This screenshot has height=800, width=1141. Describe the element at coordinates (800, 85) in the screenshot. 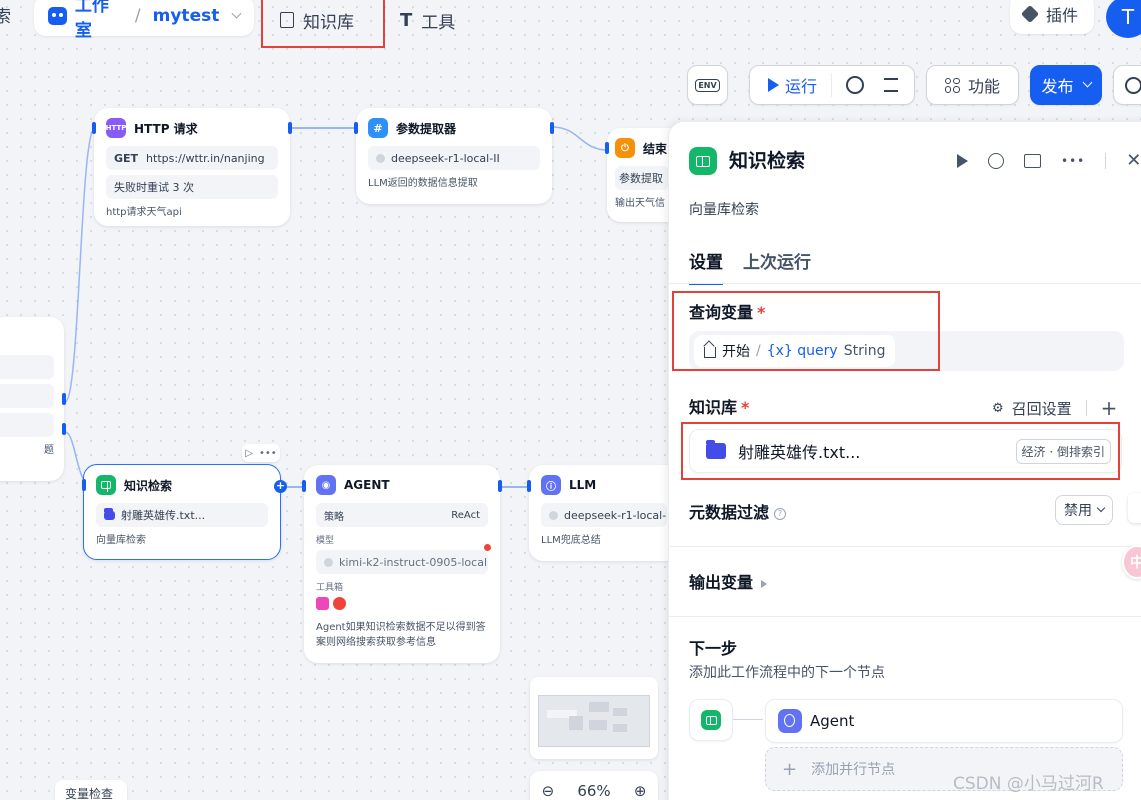

I see `run-button: 运行` at that location.